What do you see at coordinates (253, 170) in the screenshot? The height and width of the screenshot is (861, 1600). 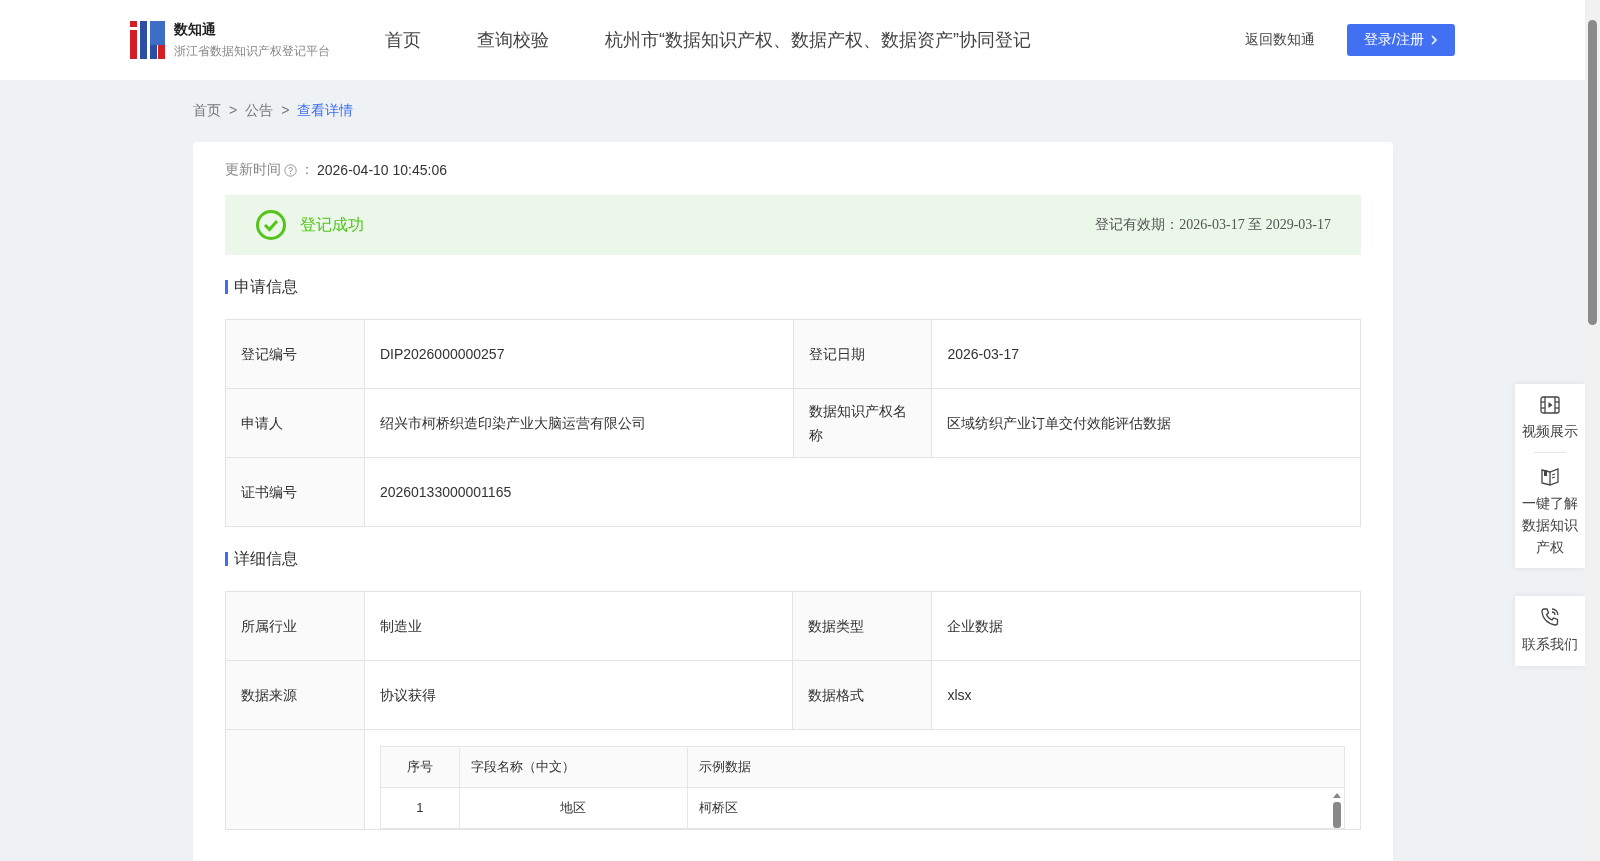 I see `update-label: 更新时间` at bounding box center [253, 170].